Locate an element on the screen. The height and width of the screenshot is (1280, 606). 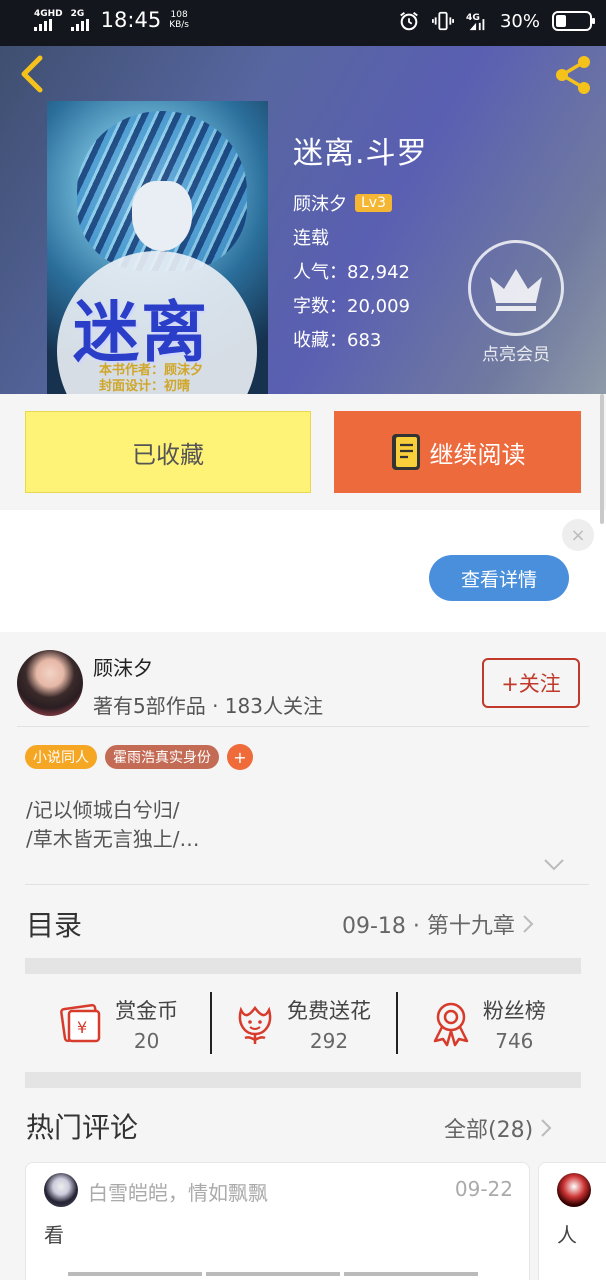
book-popularity: 人气：82,942 is located at coordinates (351, 272).